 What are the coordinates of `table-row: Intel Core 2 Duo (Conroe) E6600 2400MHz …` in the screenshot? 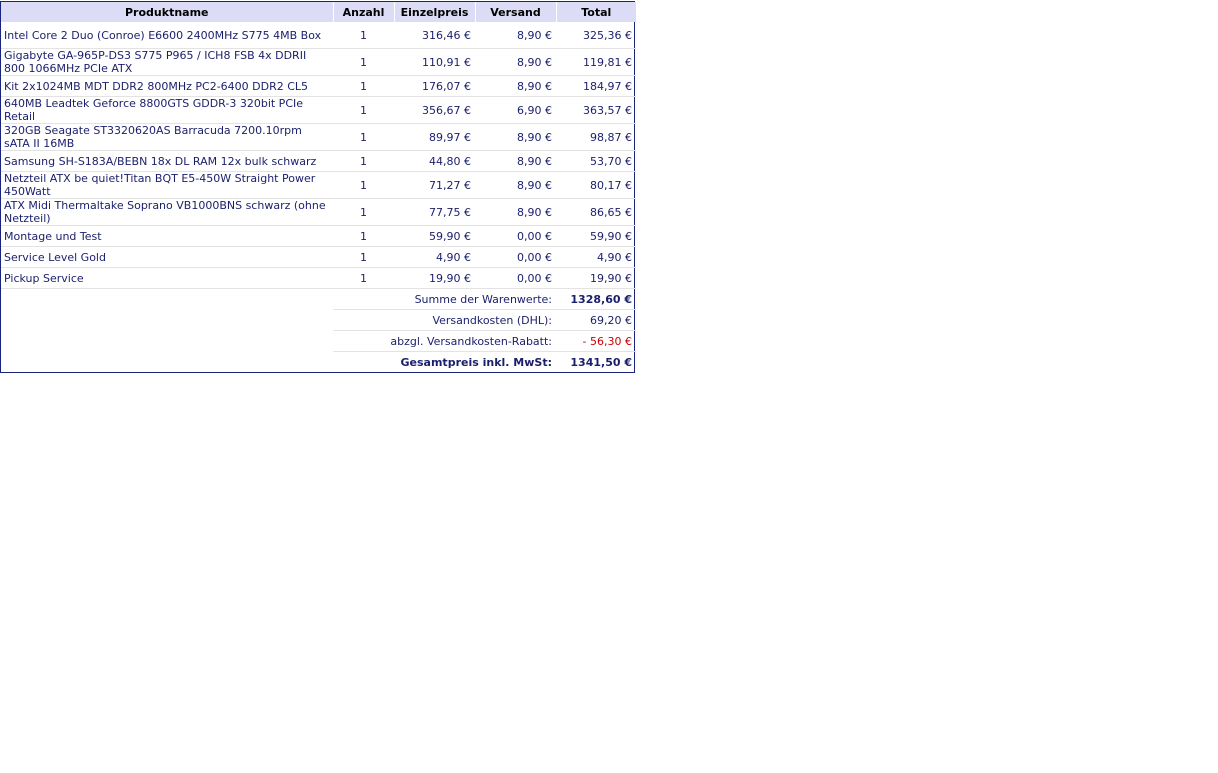 It's located at (318, 35).